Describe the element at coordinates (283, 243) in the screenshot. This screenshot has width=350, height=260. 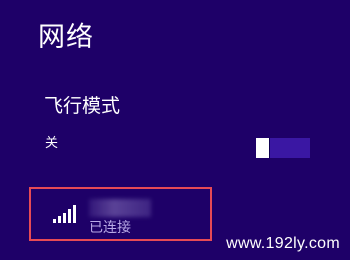
I see `watermark: www.192ly.com` at that location.